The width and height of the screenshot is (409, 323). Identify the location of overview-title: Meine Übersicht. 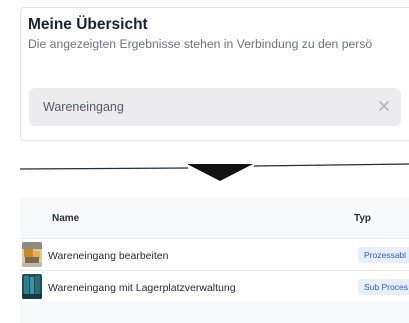
(88, 24).